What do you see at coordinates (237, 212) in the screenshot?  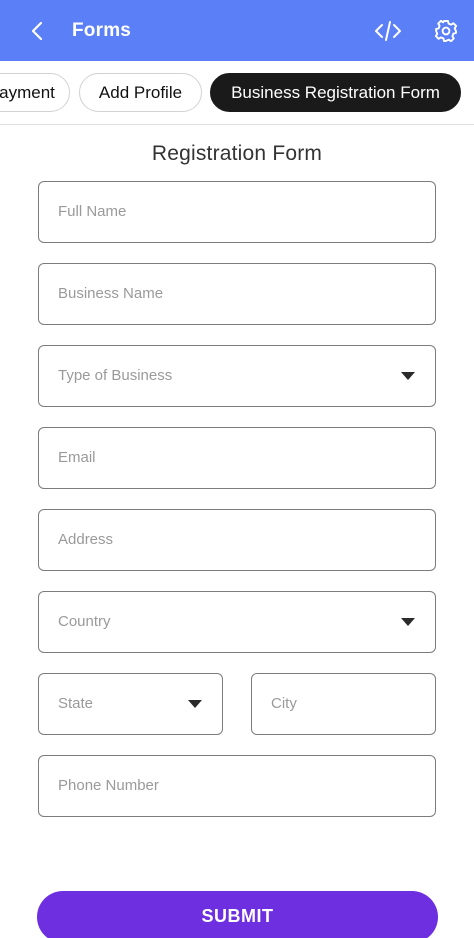 I see `full-name-field: Full Name` at bounding box center [237, 212].